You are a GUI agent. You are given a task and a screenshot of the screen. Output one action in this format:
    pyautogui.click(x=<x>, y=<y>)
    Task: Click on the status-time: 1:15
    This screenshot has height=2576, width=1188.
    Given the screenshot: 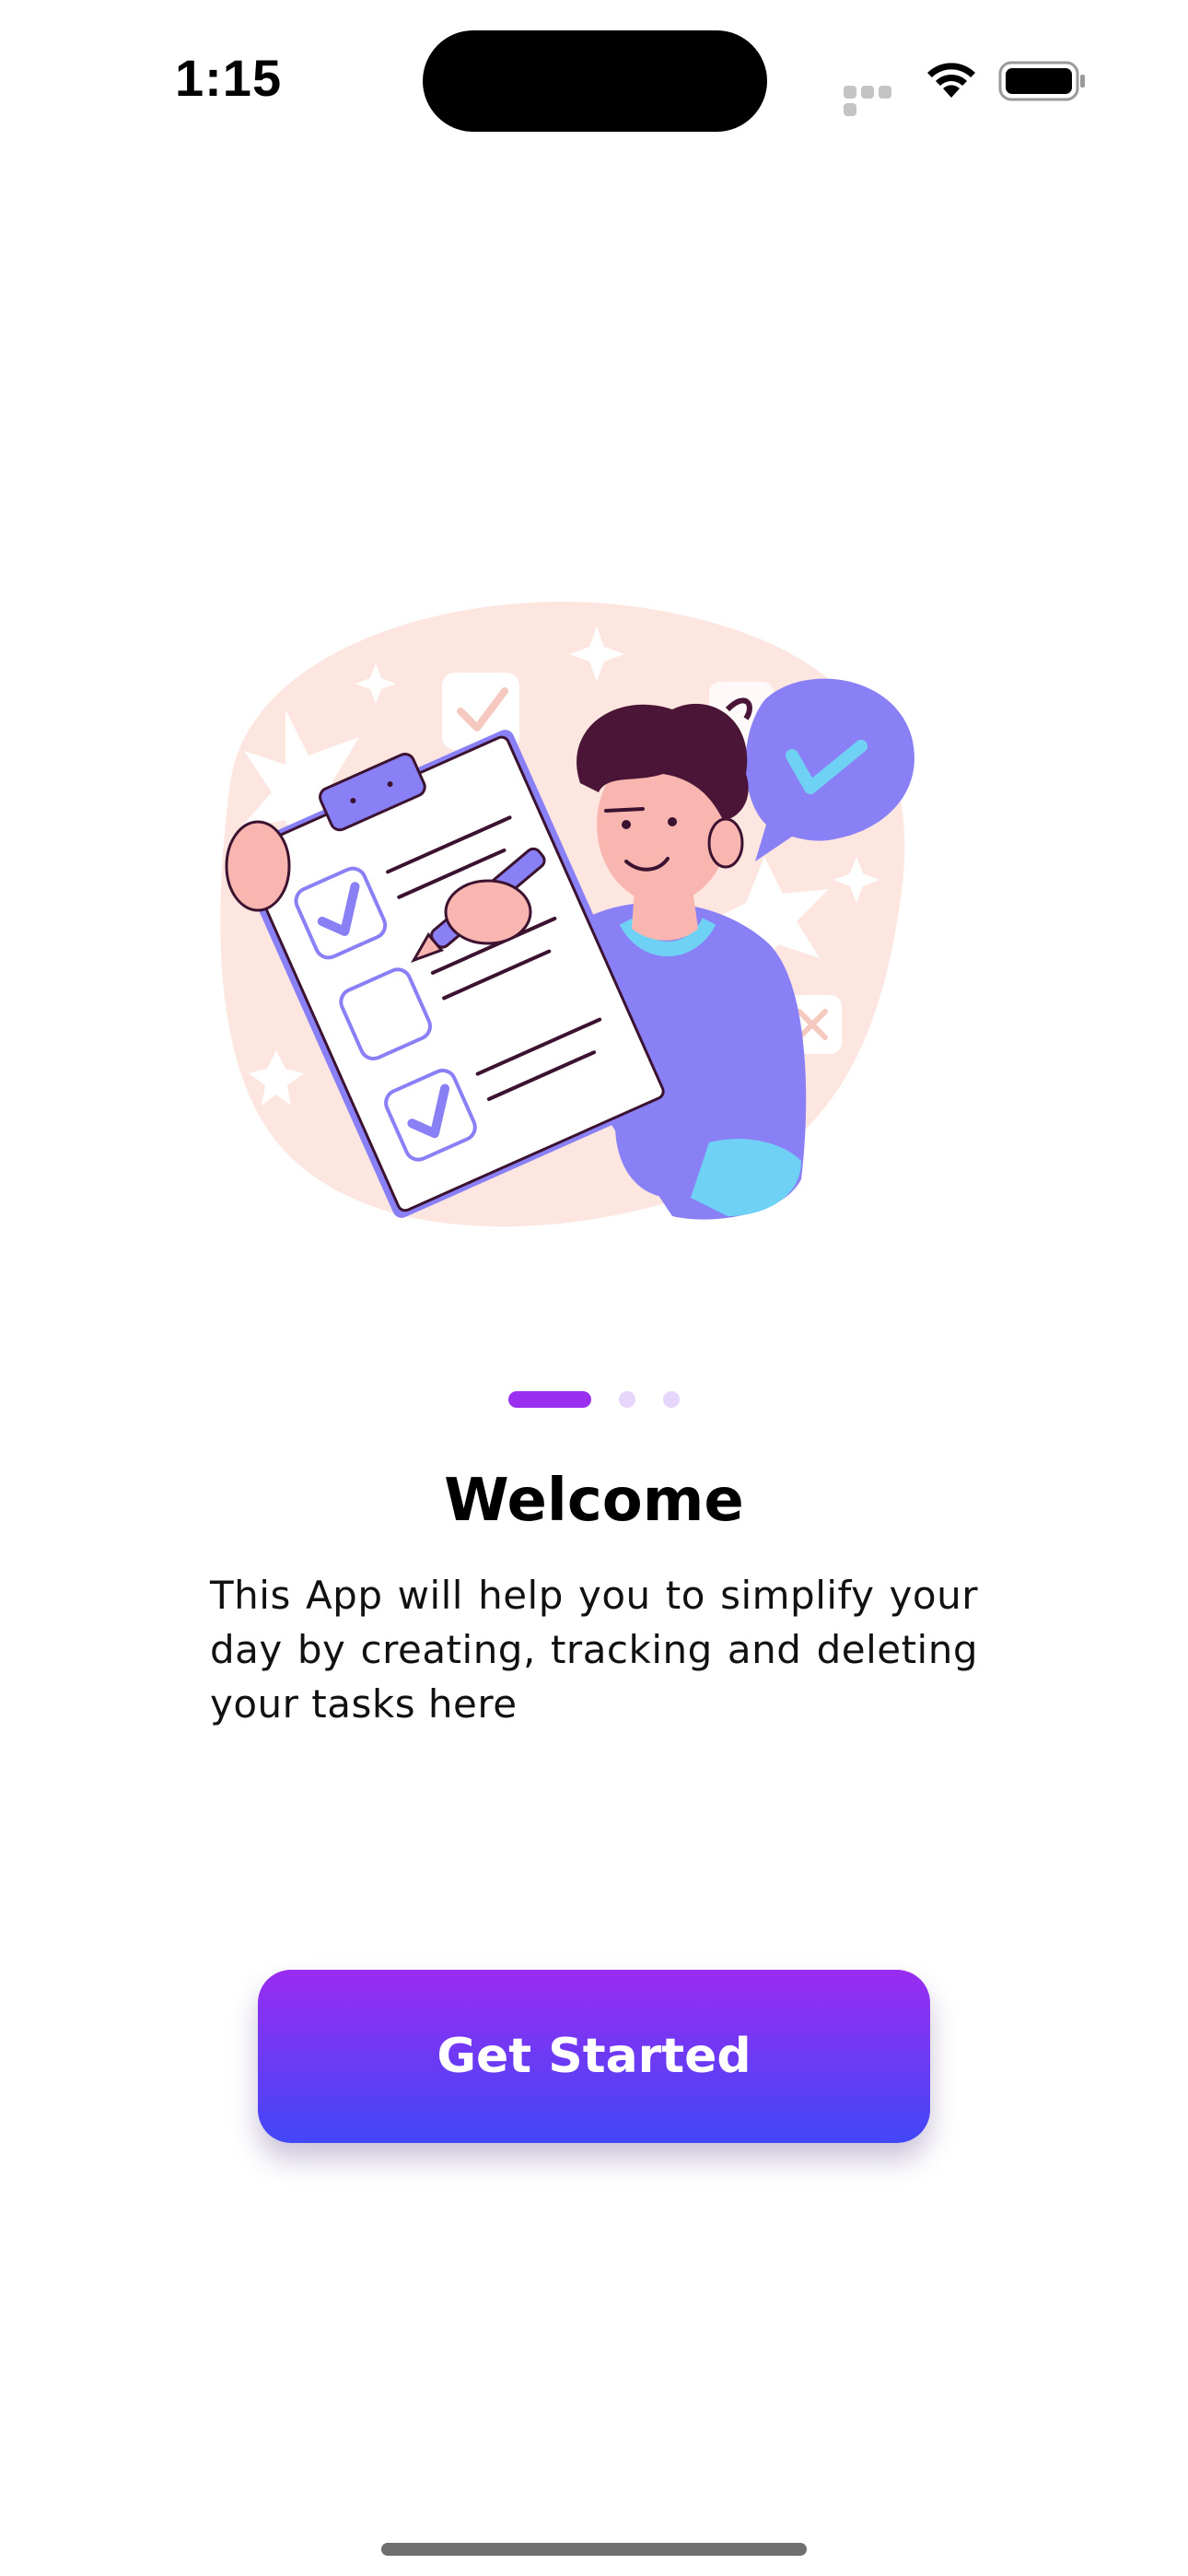 What is the action you would take?
    pyautogui.click(x=229, y=78)
    